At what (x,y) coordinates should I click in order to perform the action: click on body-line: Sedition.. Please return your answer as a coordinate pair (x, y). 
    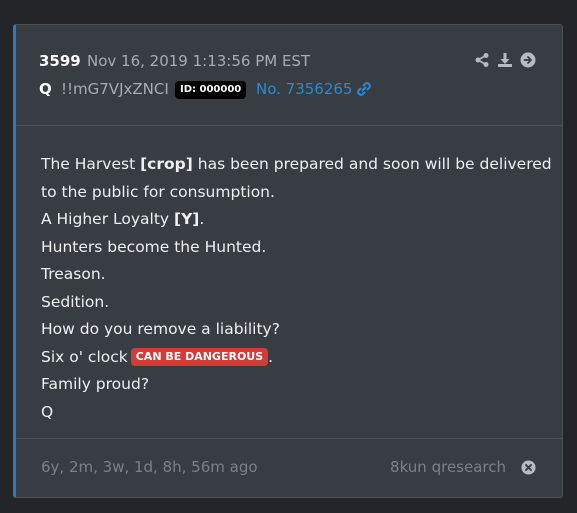
    Looking at the image, I should click on (75, 301).